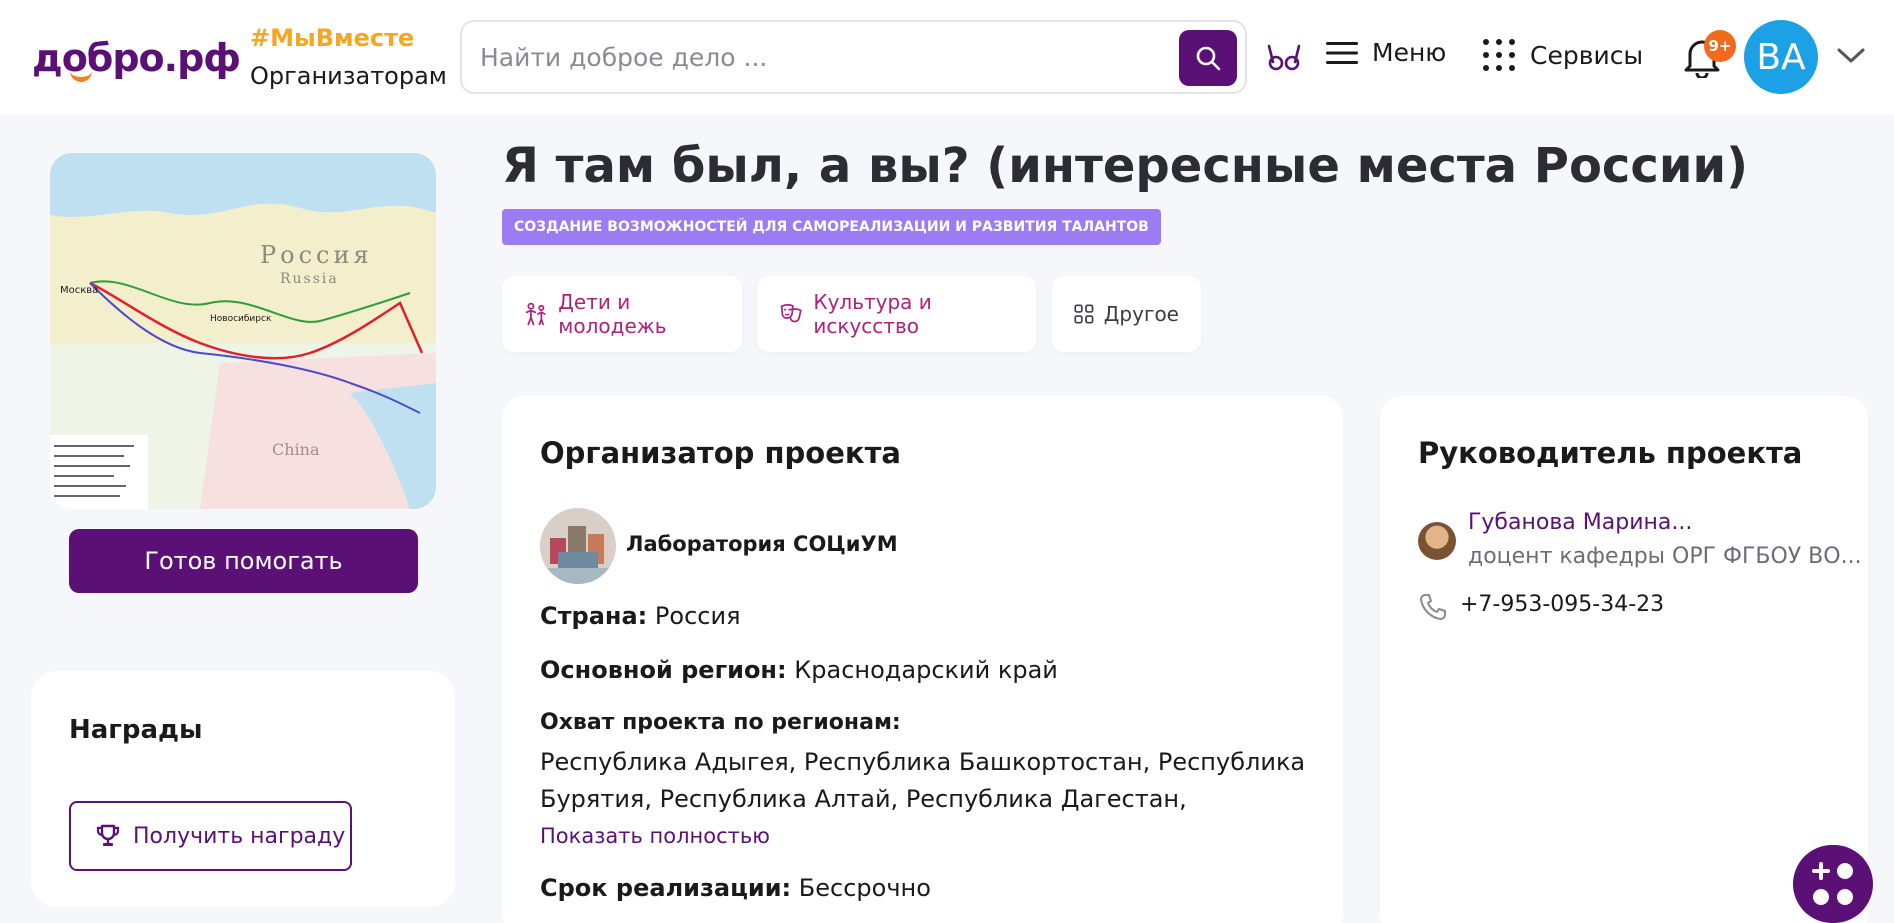 This screenshot has width=1894, height=923. Describe the element at coordinates (666, 888) in the screenshot. I see `term-label: Срок реализации:` at that location.